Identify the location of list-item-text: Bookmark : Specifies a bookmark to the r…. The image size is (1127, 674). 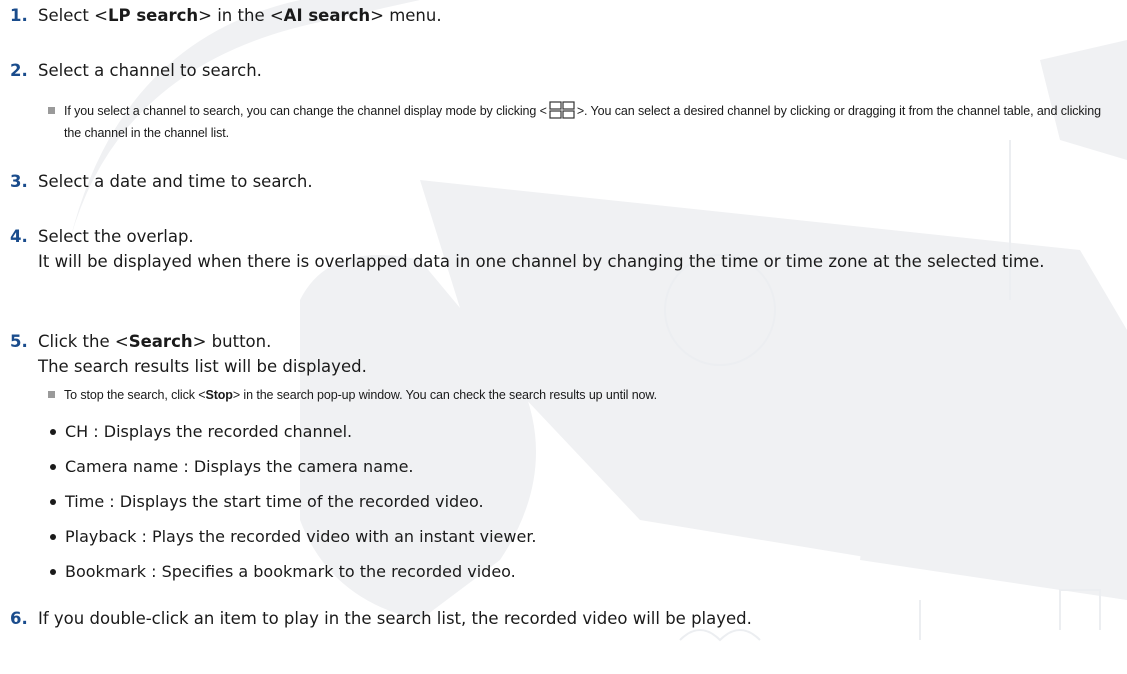
(290, 571).